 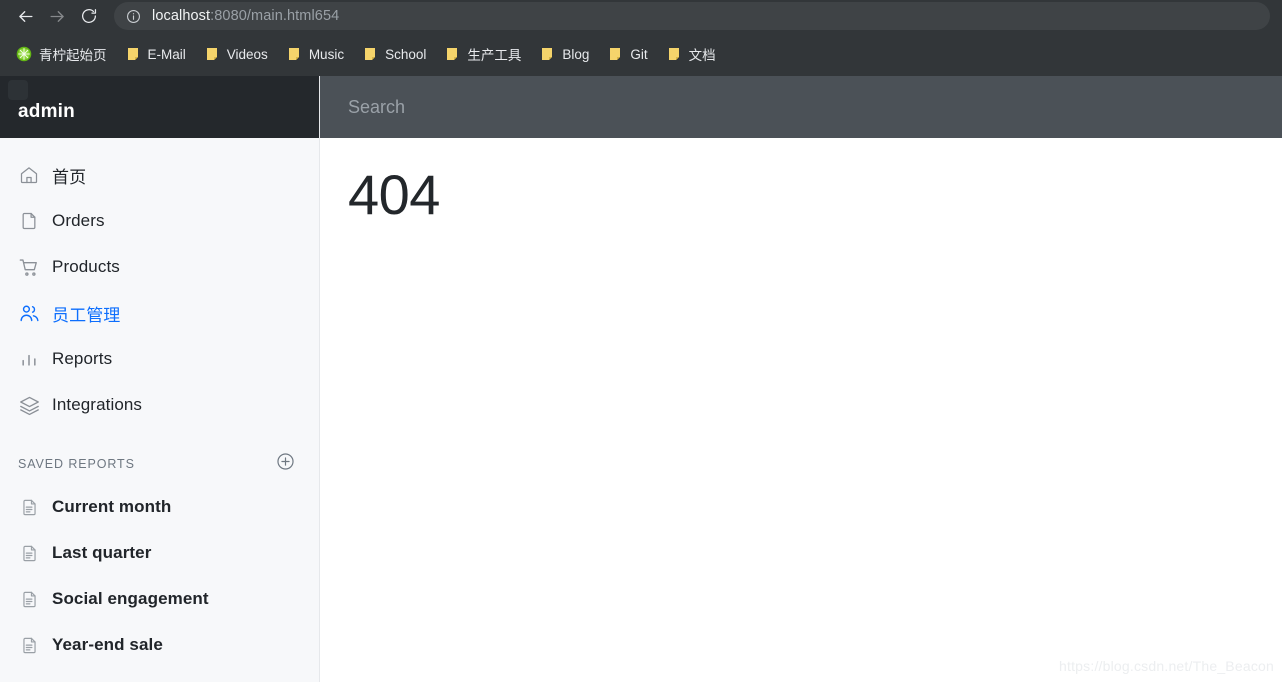 I want to click on bookmark-item-email: E-Mail, so click(x=155, y=54).